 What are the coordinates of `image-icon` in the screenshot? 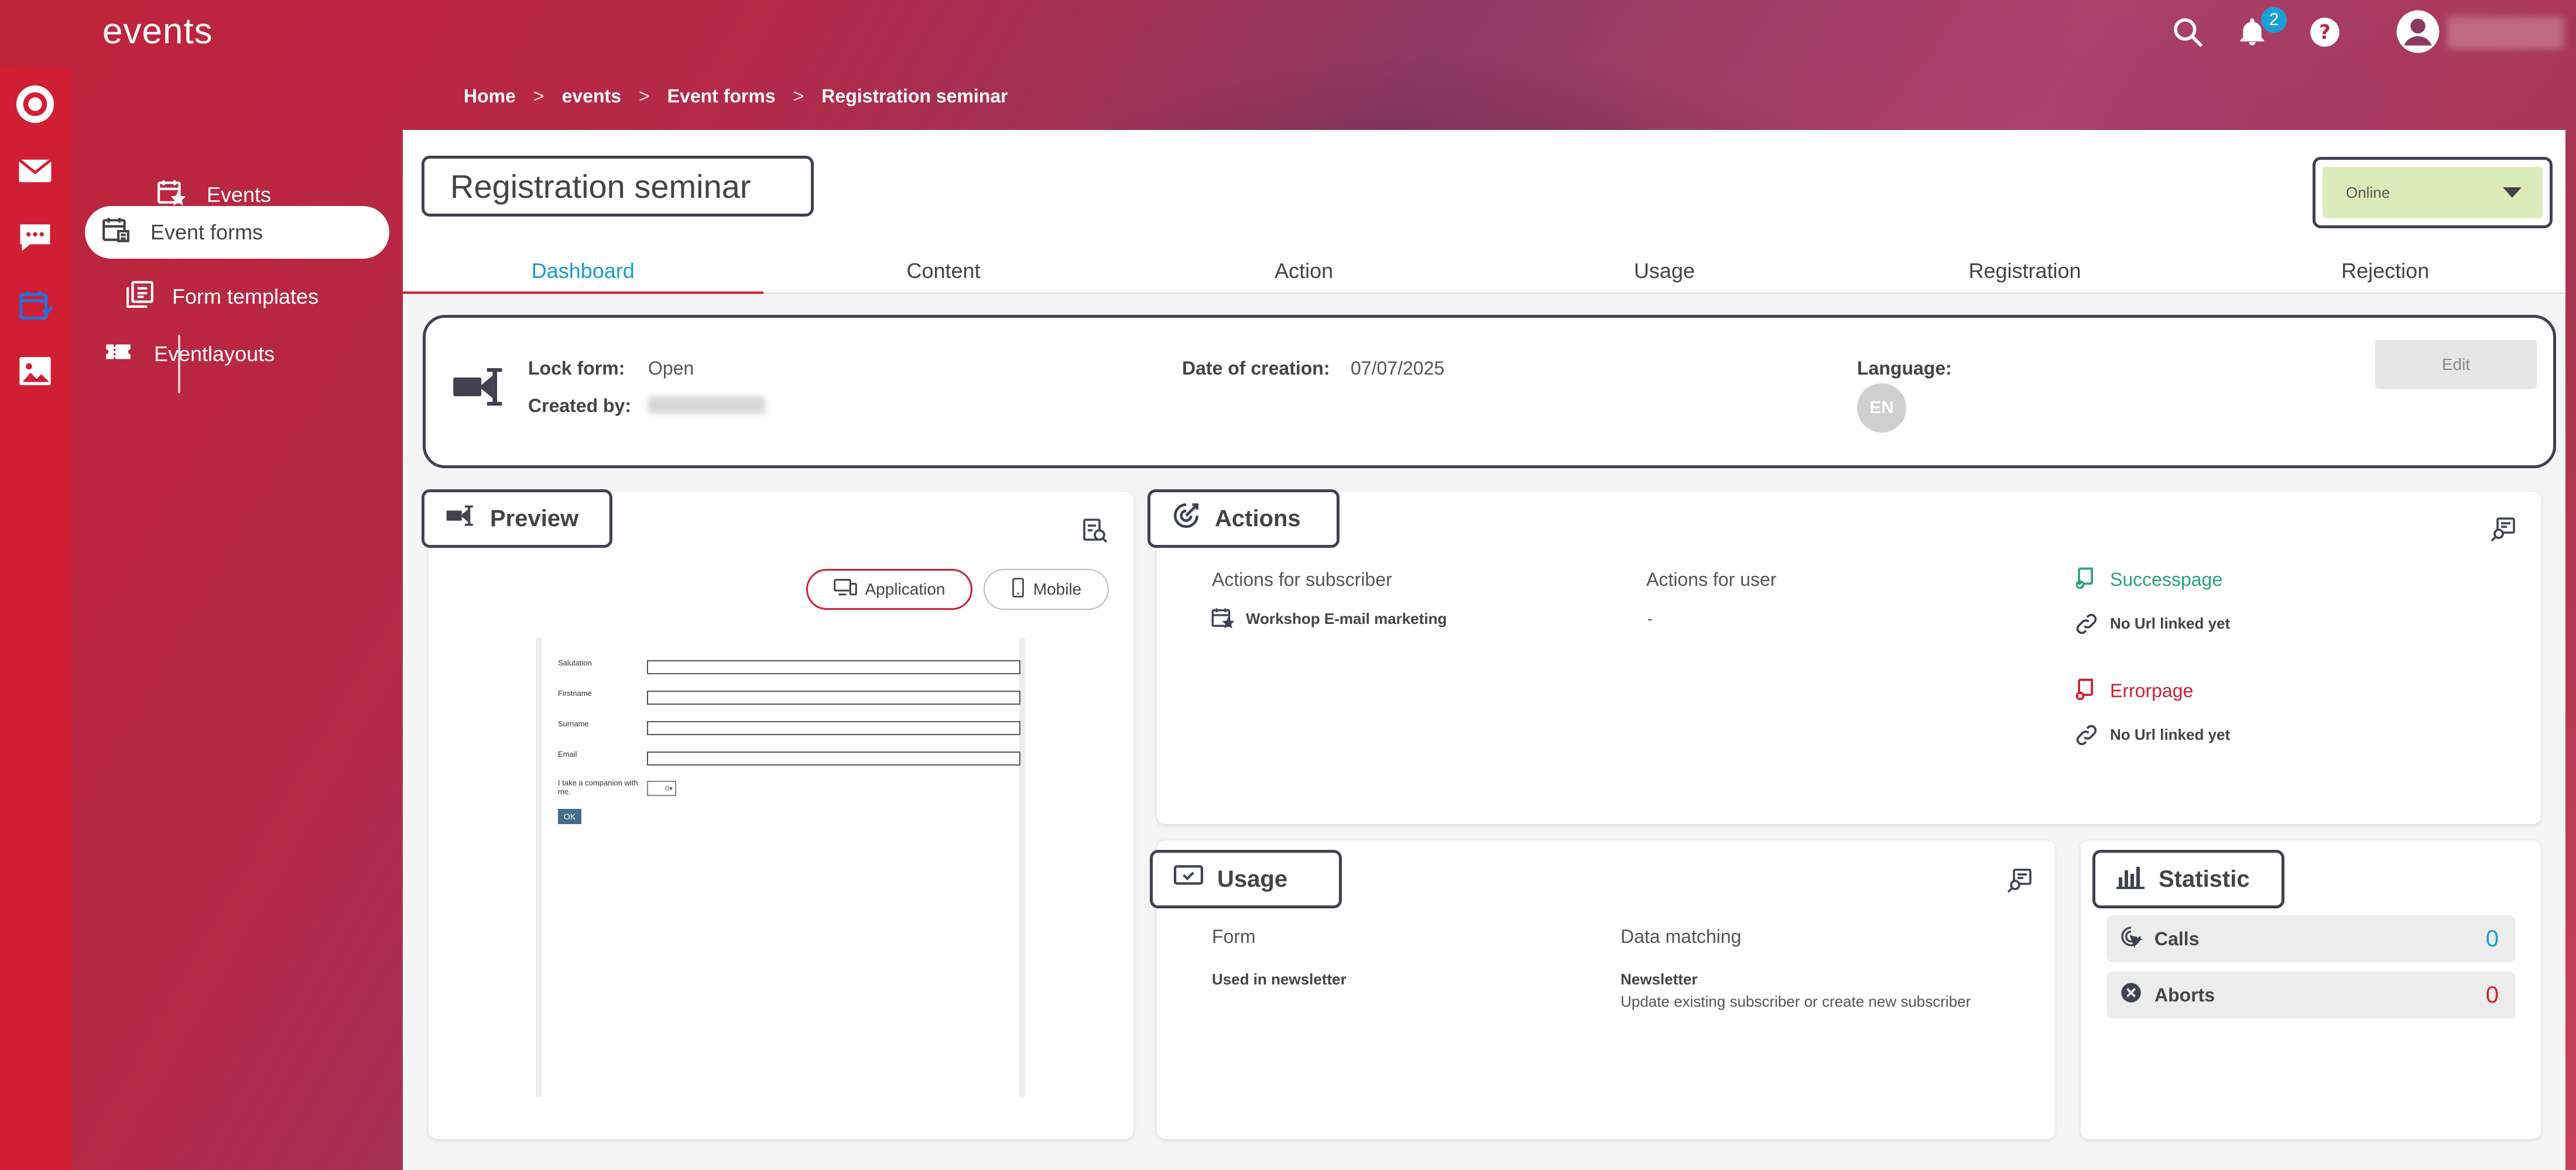 It's located at (35, 371).